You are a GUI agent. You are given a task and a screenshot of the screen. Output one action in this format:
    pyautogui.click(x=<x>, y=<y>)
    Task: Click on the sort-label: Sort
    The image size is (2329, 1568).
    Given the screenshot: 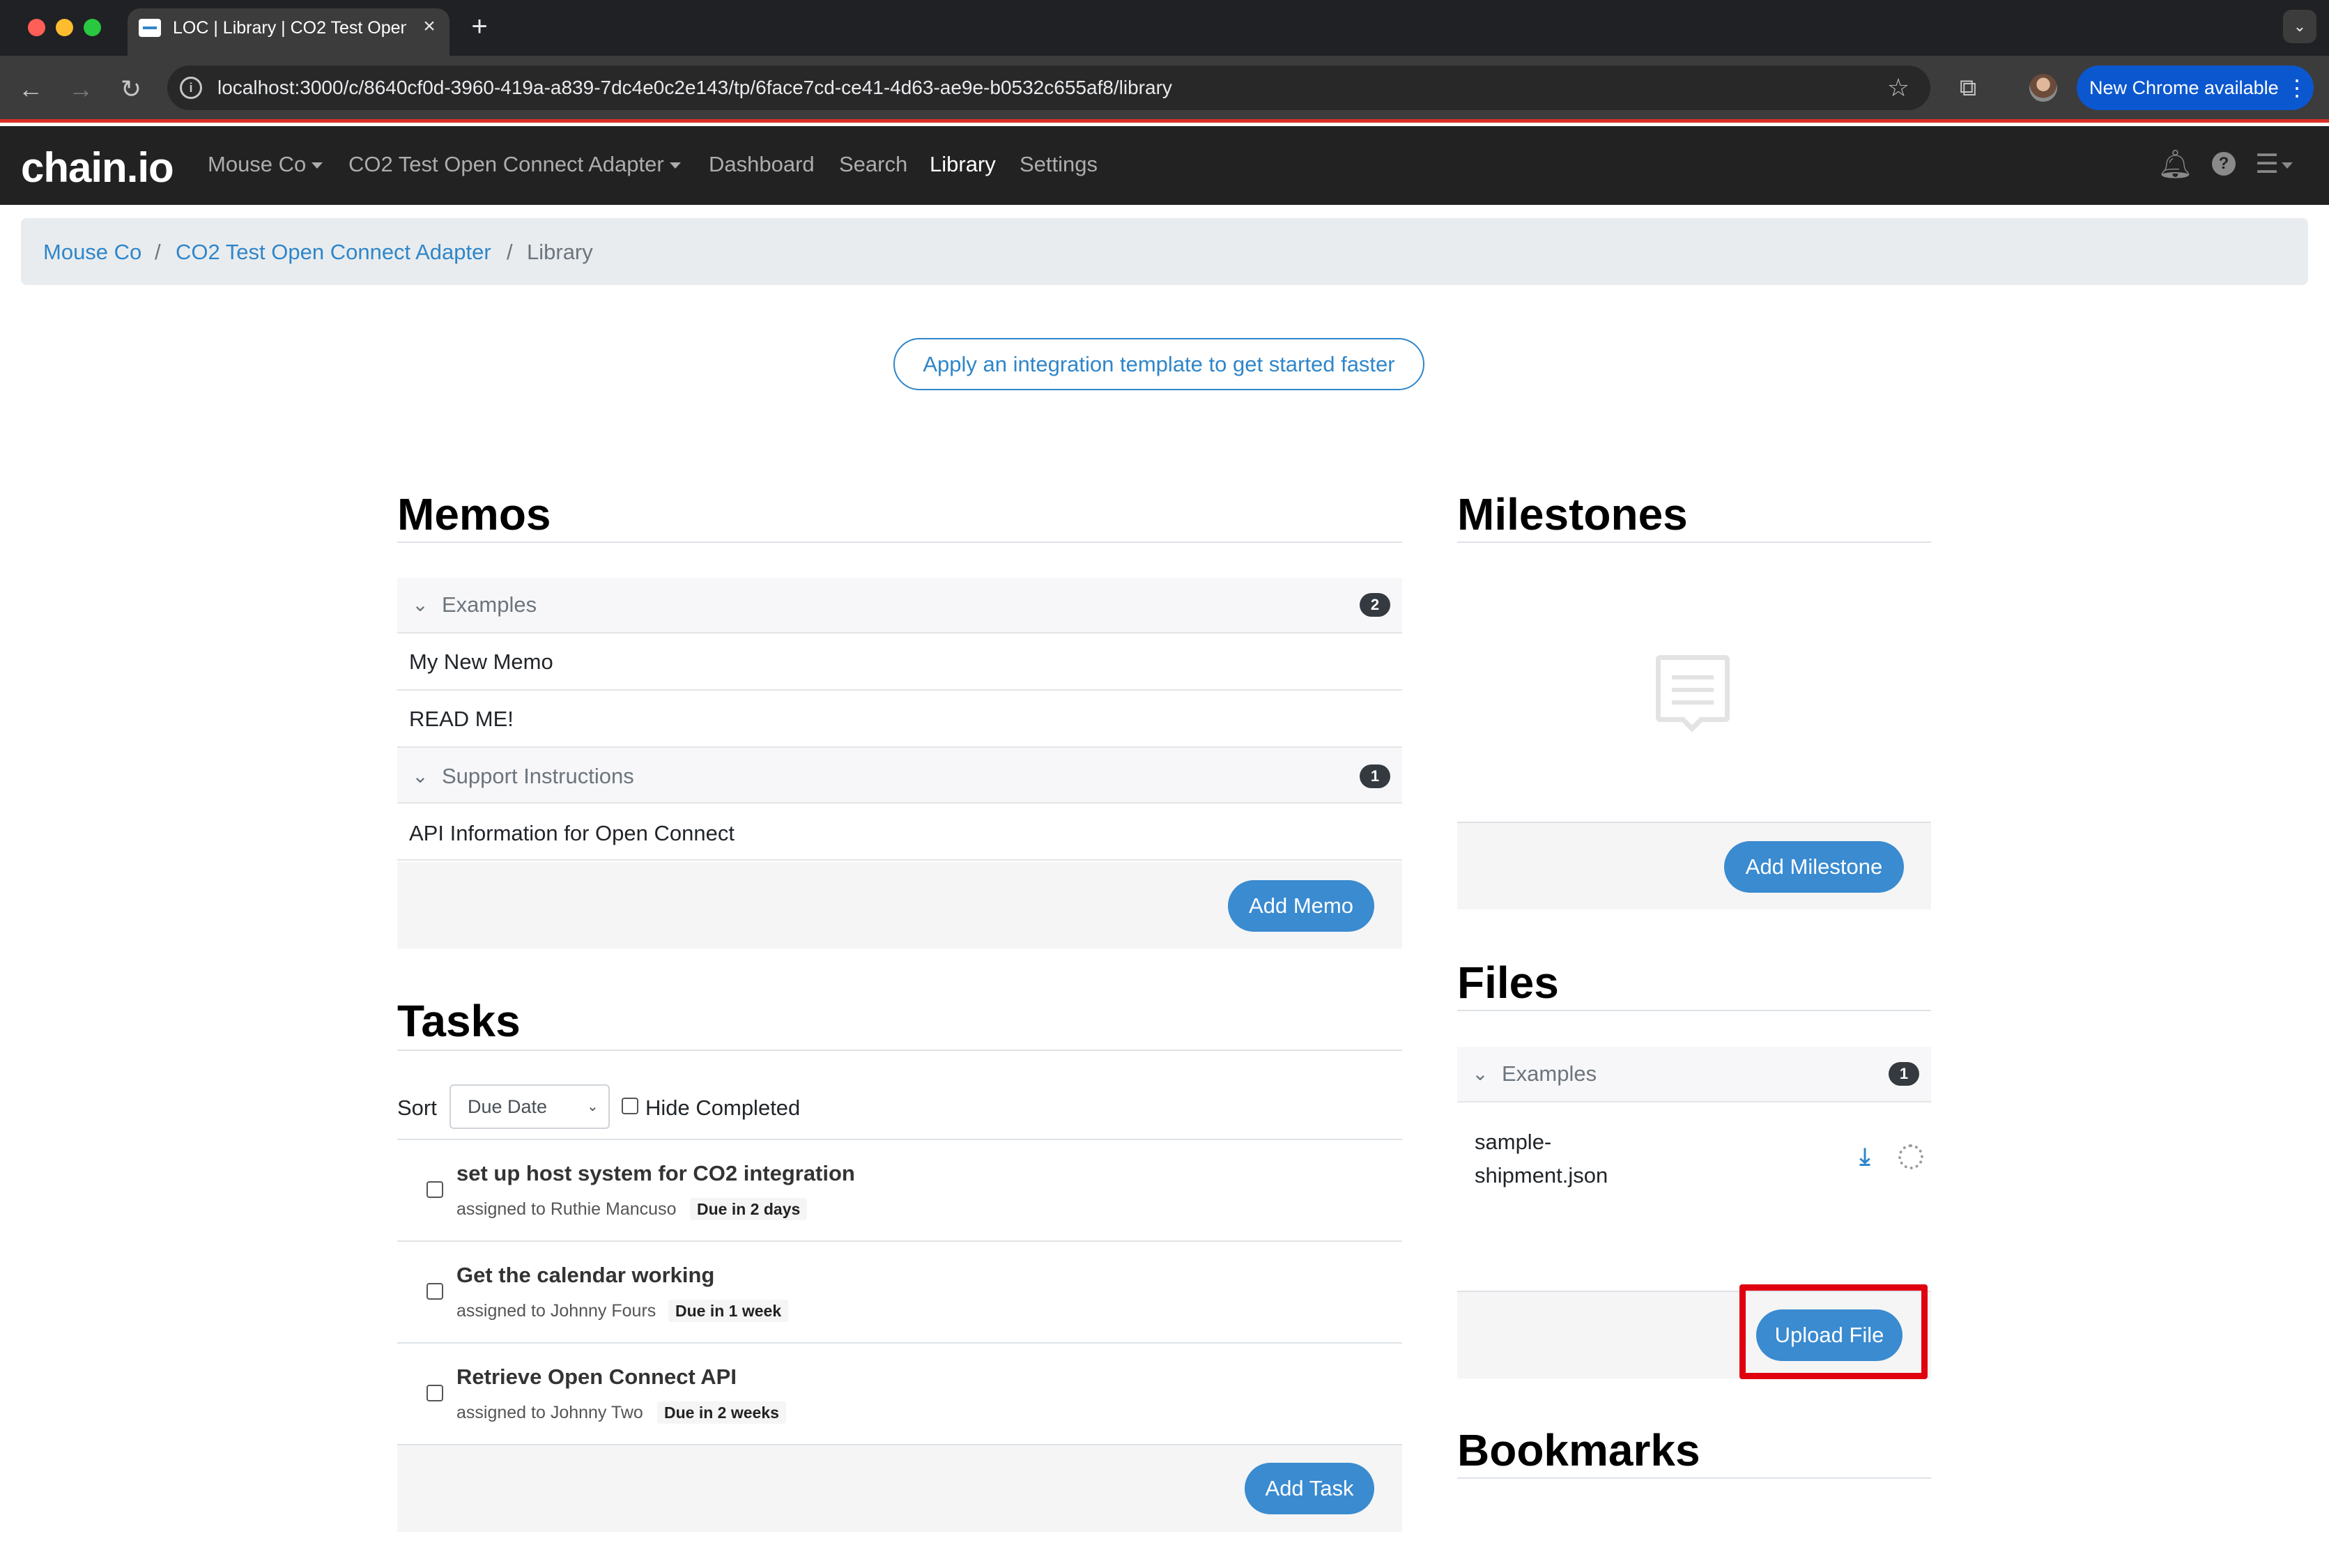 What is the action you would take?
    pyautogui.click(x=417, y=1108)
    